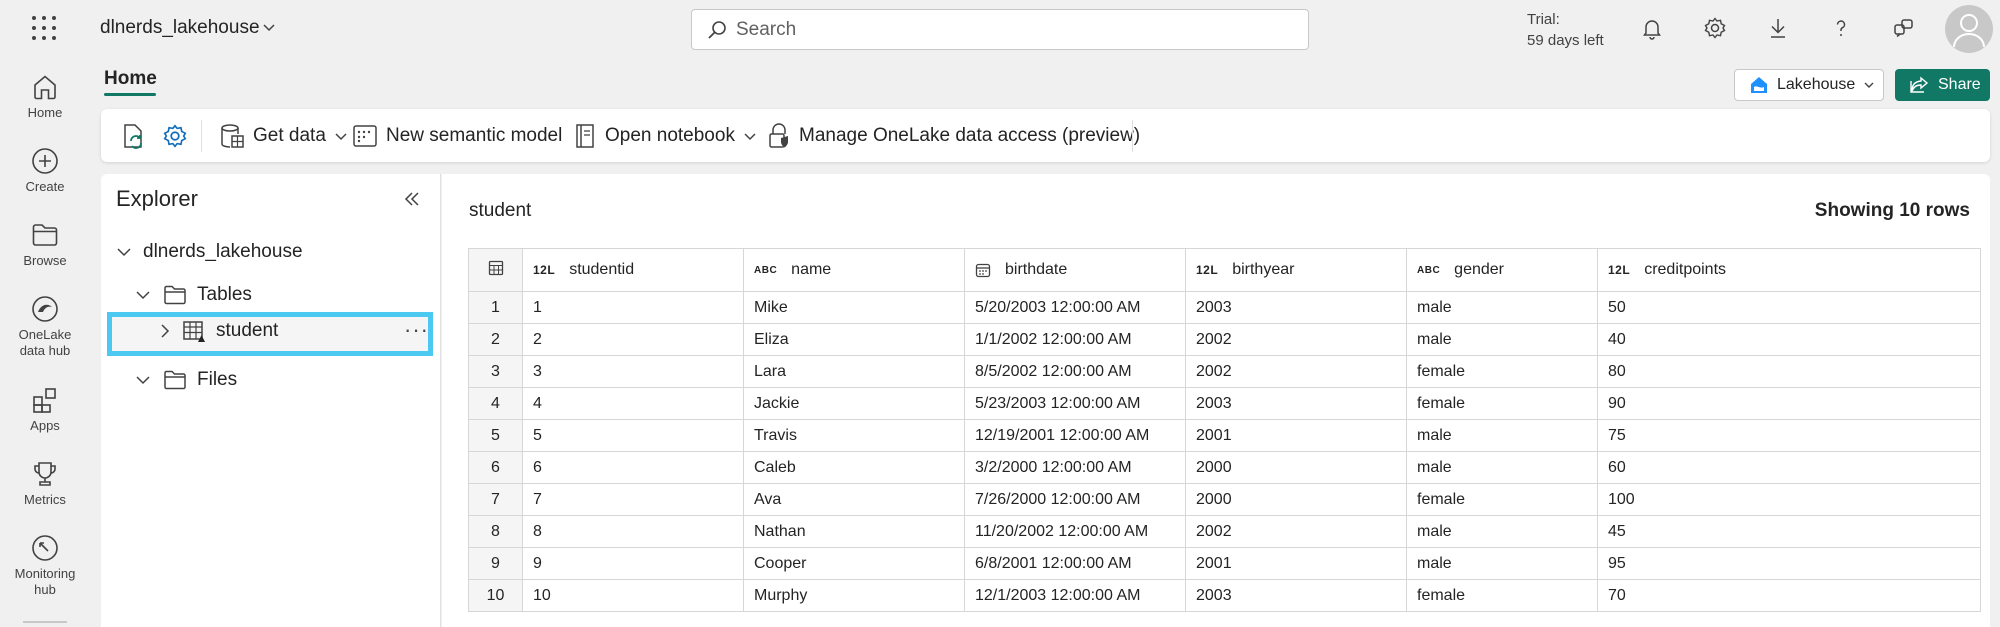  What do you see at coordinates (1789, 563) in the screenshot?
I see `cell-creditpoints: 95` at bounding box center [1789, 563].